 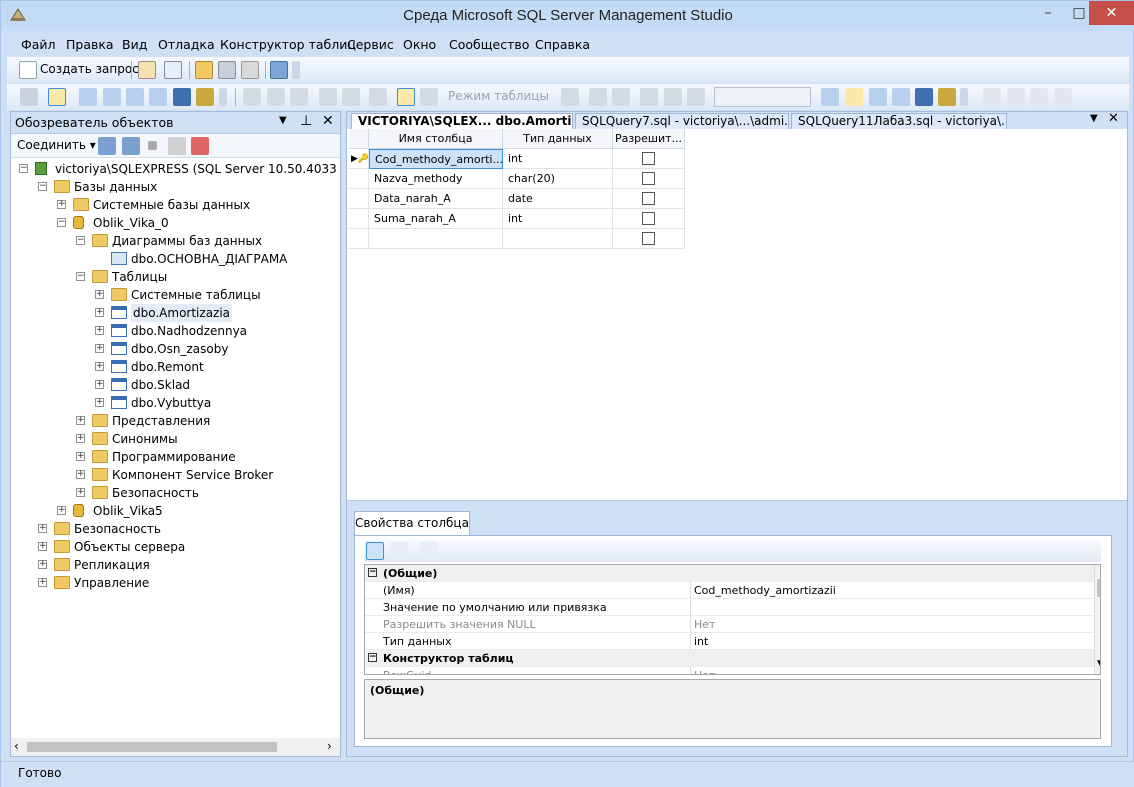 What do you see at coordinates (649, 97) in the screenshot?
I see `autosize-icon` at bounding box center [649, 97].